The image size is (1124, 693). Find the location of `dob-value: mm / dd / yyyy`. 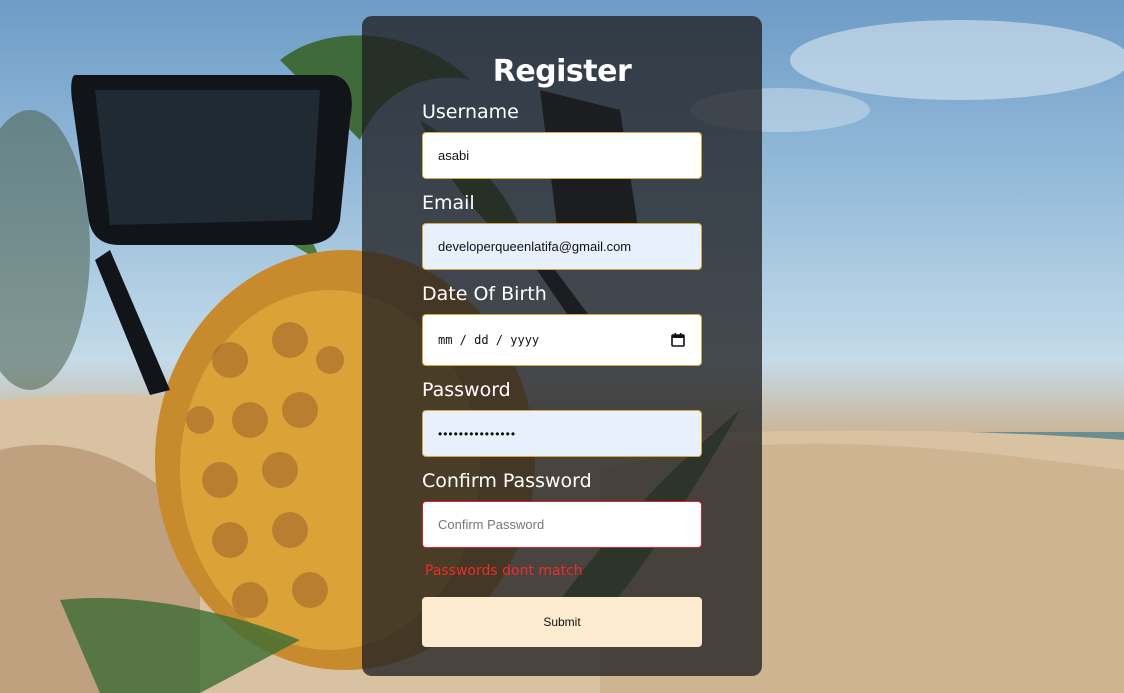

dob-value: mm / dd / yyyy is located at coordinates (489, 340).